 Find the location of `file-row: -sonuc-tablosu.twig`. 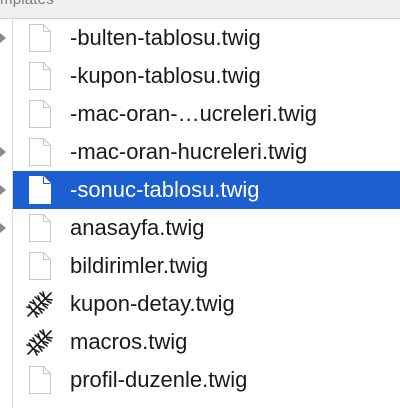

file-row: -sonuc-tablosu.twig is located at coordinates (206, 190).